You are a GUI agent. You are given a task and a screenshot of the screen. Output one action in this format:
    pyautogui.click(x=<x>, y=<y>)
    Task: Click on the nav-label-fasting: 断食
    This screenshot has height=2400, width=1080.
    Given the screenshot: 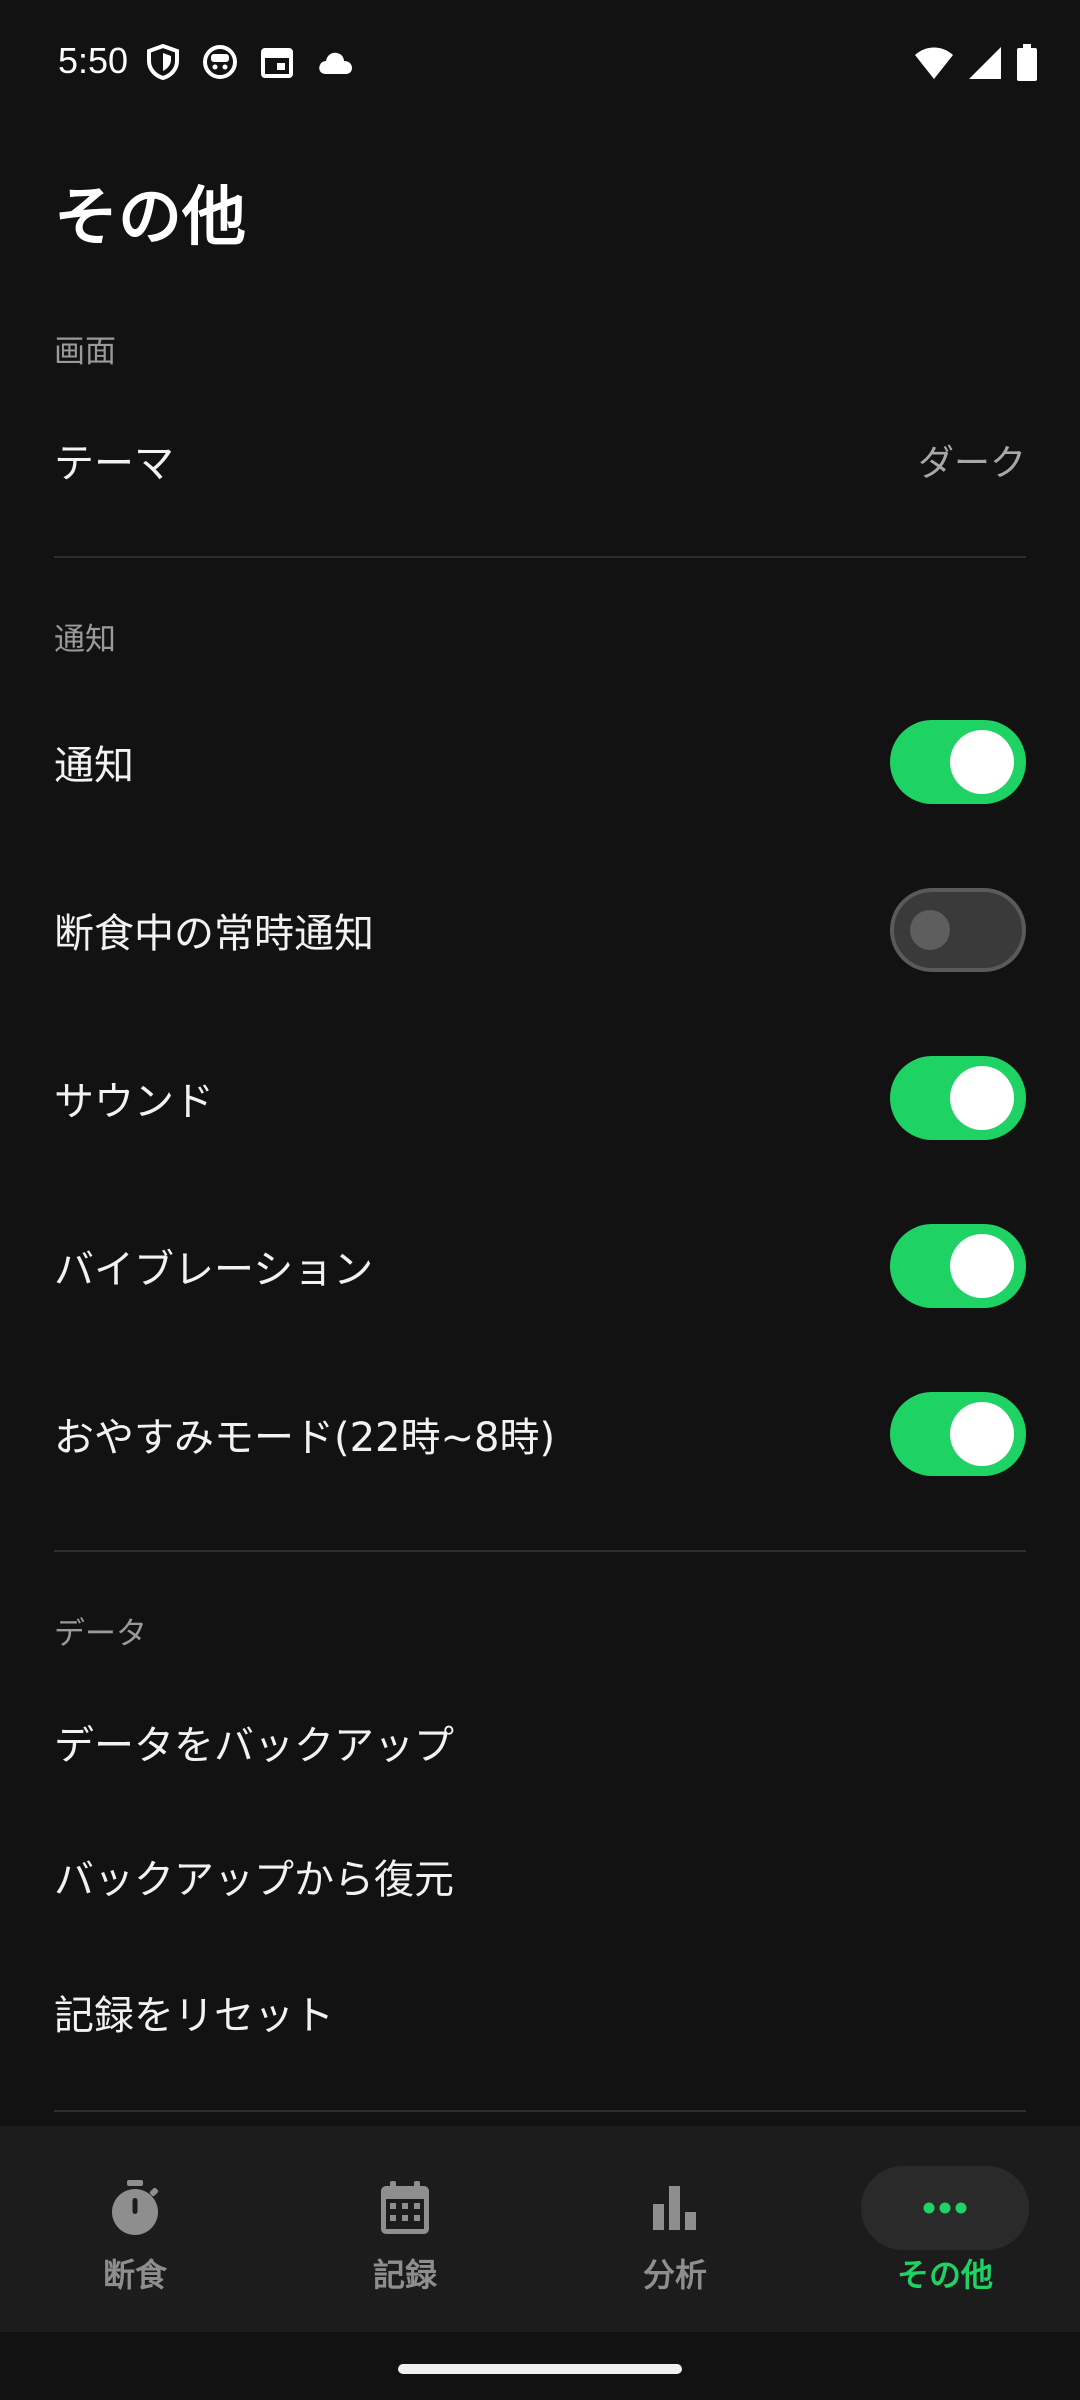 What is the action you would take?
    pyautogui.click(x=134, y=2275)
    